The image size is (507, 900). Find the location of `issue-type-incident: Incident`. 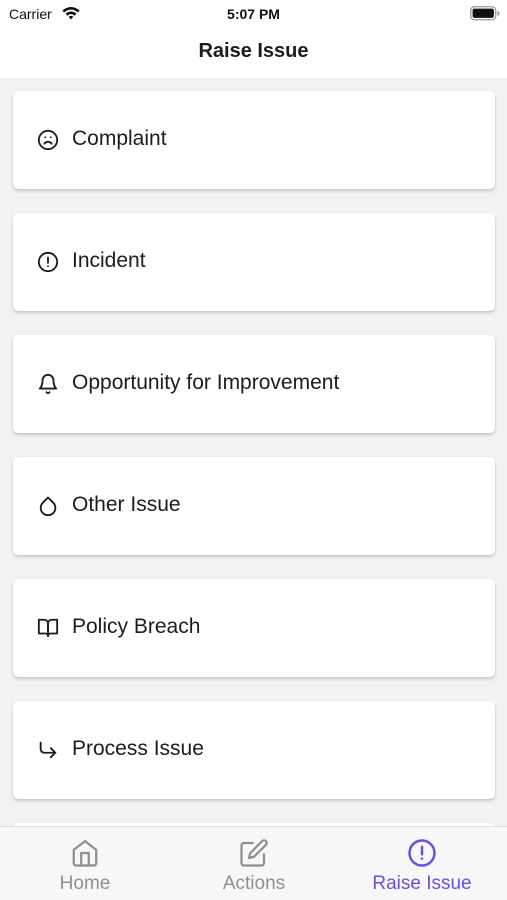

issue-type-incident: Incident is located at coordinates (254, 262).